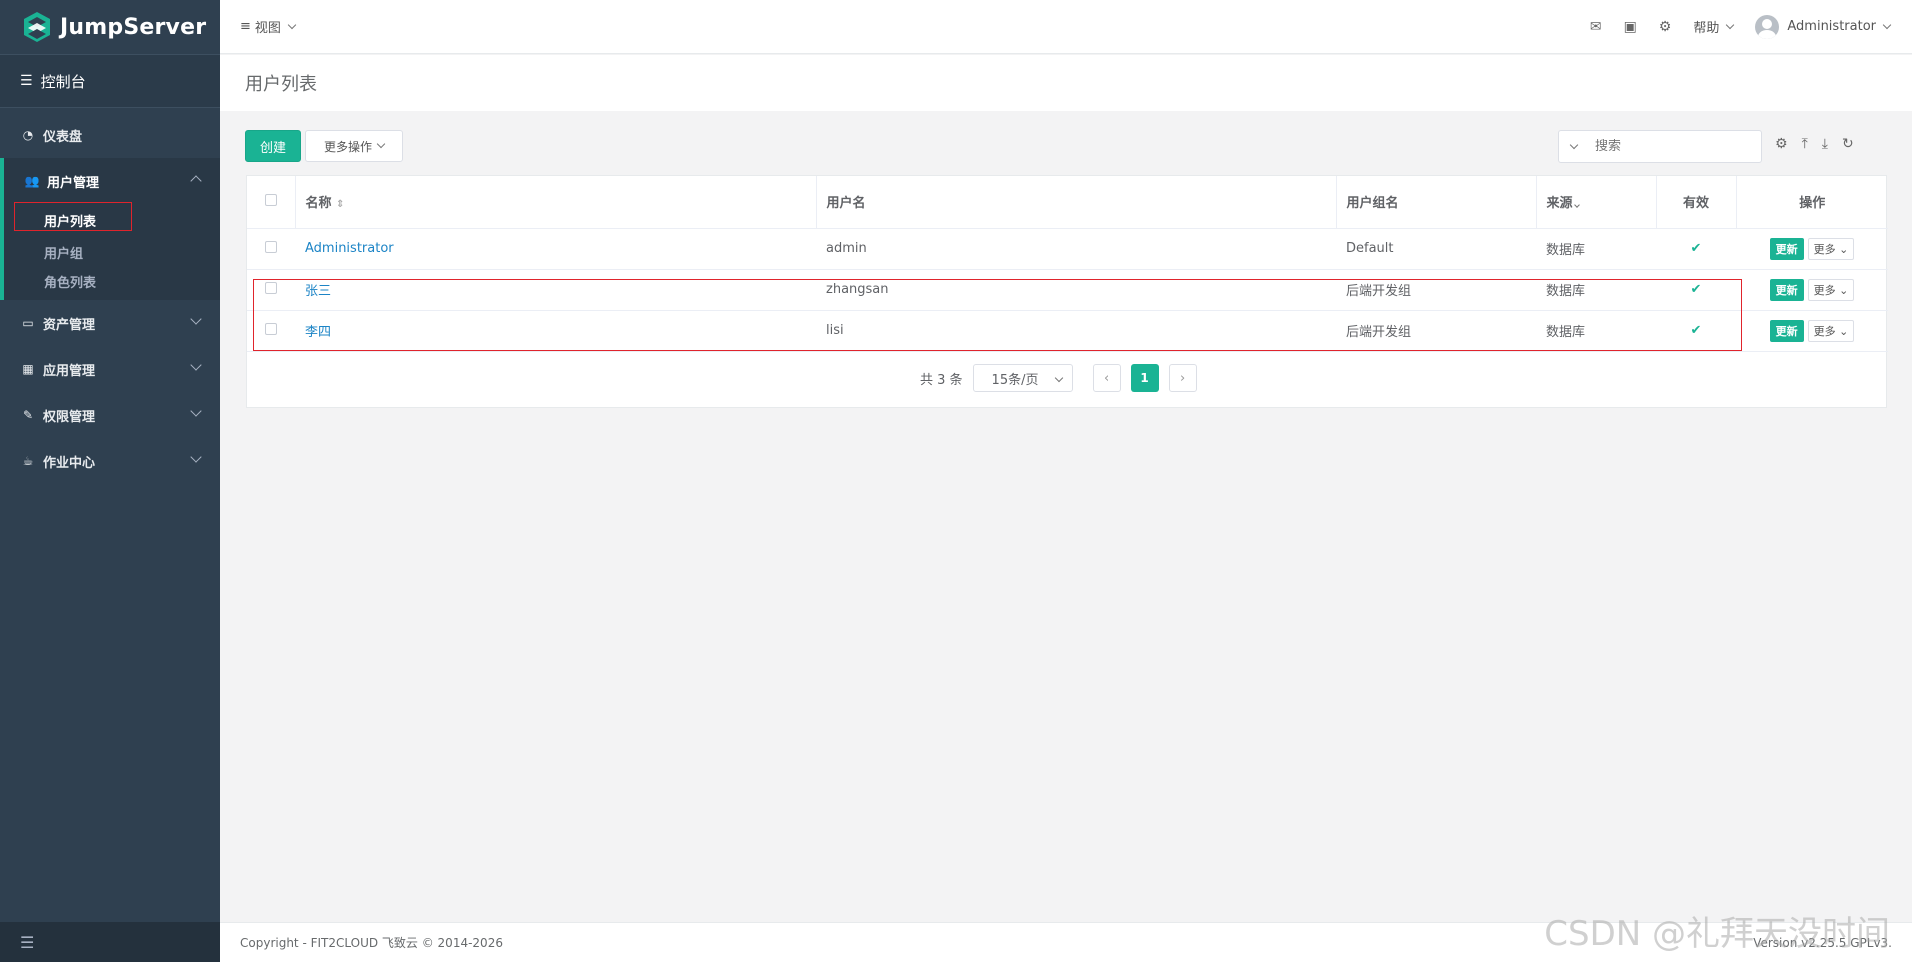  I want to click on table-row: 张三 zhangsan 后端开发组 数据库 ✔ 更新 更多 ⌄, so click(1067, 290).